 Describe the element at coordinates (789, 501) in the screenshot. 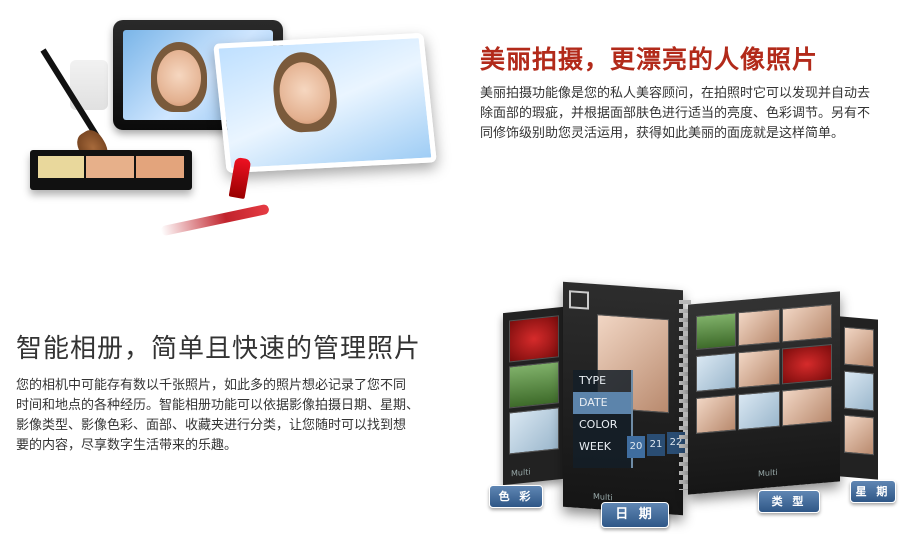

I see `tag-type: 类 型` at that location.